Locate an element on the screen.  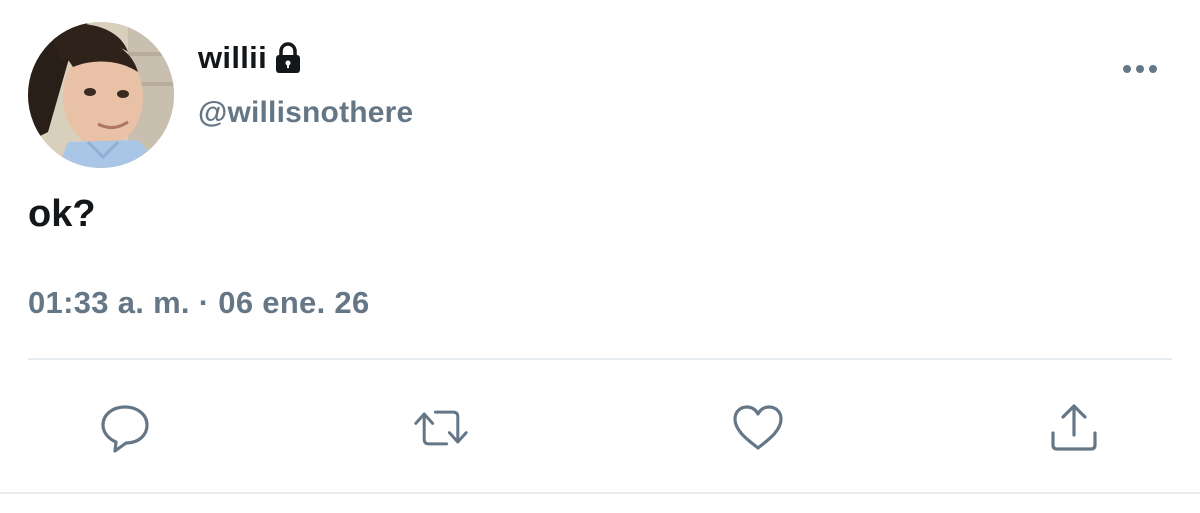
retweet-icon is located at coordinates (441, 428).